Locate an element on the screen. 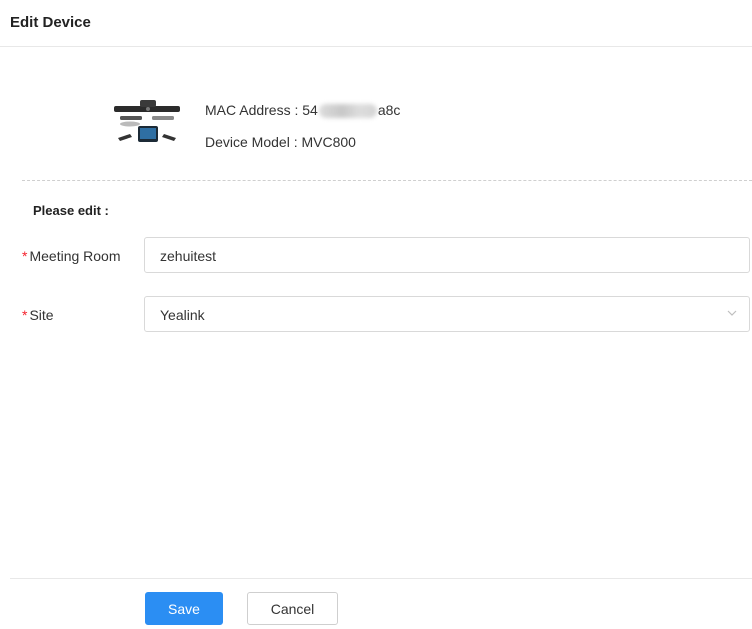  chevron-down-icon is located at coordinates (732, 313).